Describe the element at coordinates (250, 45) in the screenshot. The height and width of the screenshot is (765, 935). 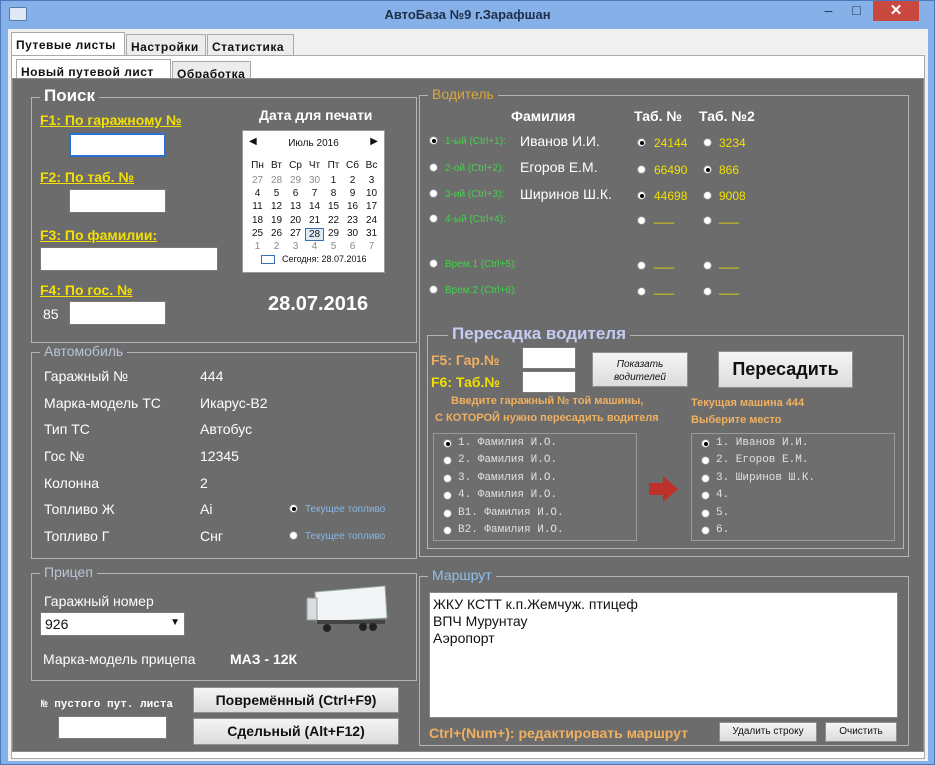
I see `tab-statistics: Статистика` at that location.